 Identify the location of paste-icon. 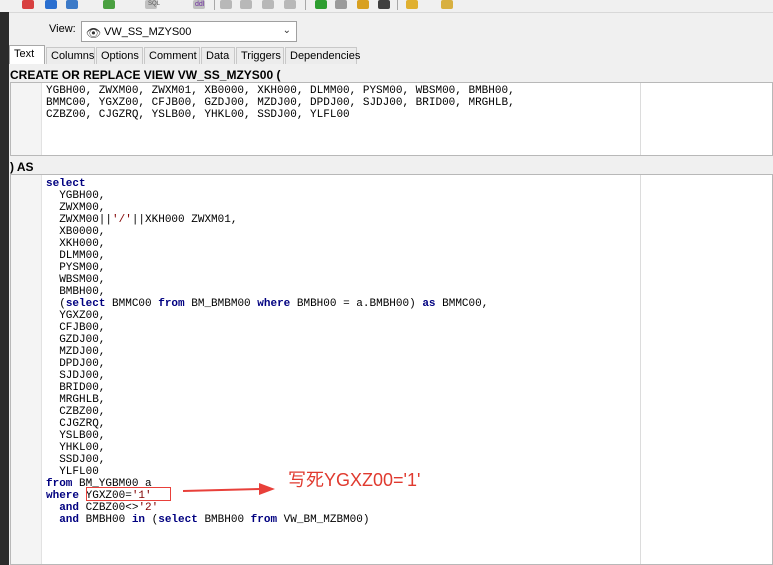
(268, 4).